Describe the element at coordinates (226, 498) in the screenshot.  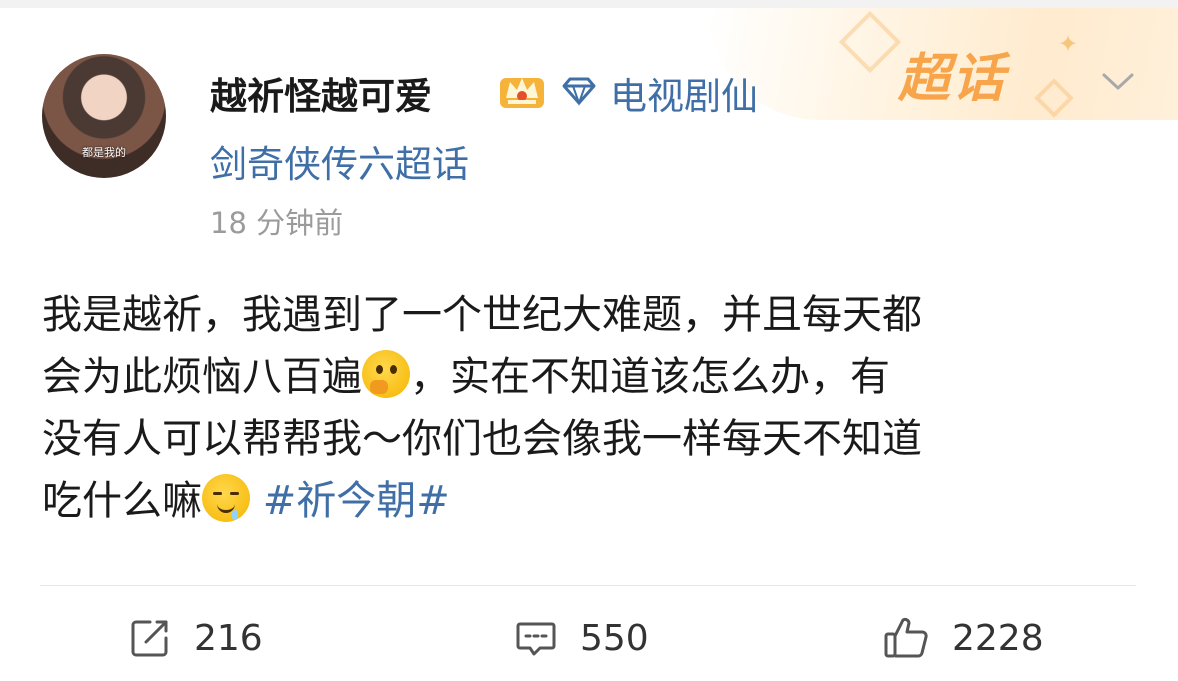
I see `drooling-face-emoji` at that location.